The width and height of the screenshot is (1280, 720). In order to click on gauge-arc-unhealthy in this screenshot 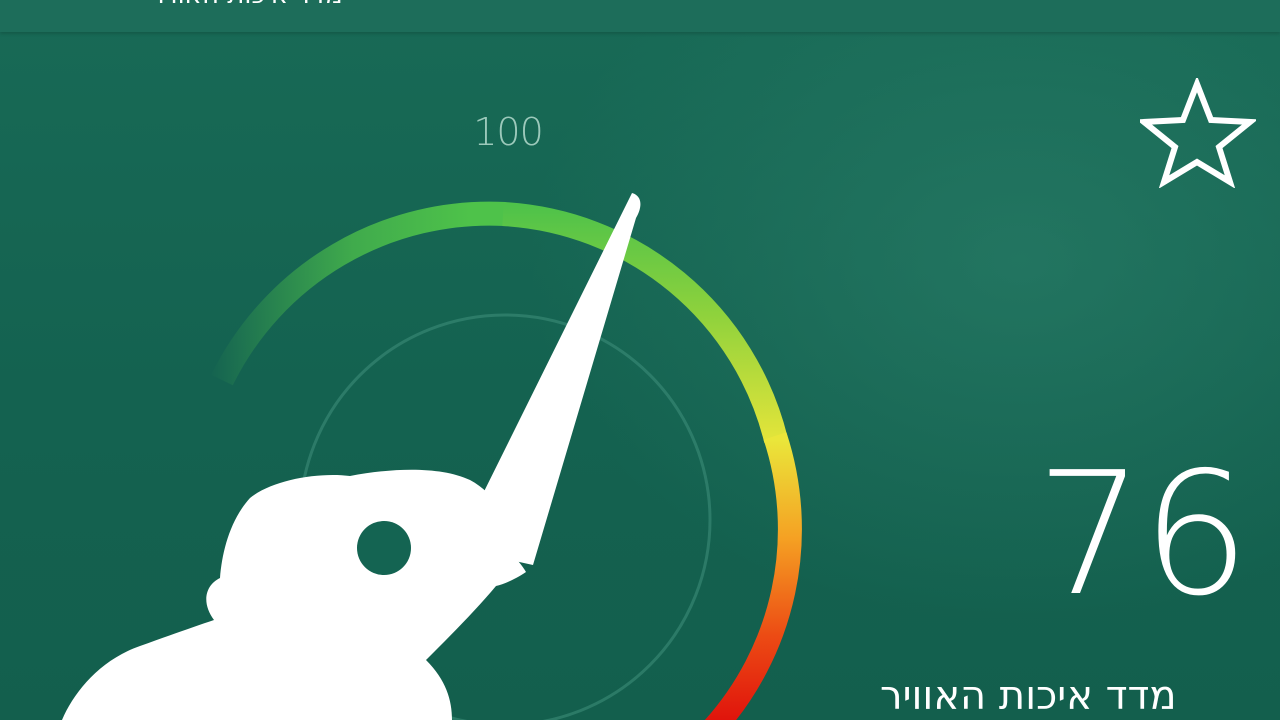, I will do `click(753, 576)`.